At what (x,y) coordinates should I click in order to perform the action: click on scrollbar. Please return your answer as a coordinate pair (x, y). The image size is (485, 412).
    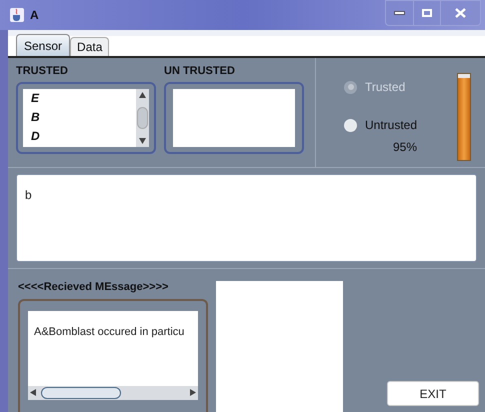
    Looking at the image, I should click on (142, 117).